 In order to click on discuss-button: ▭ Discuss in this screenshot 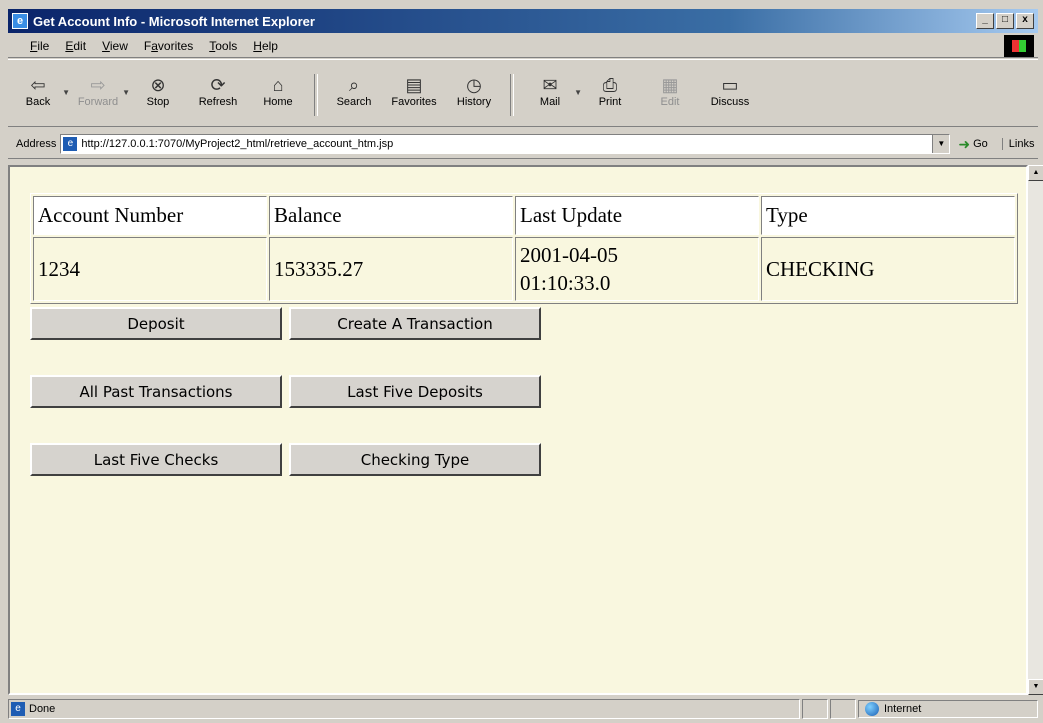, I will do `click(730, 91)`.